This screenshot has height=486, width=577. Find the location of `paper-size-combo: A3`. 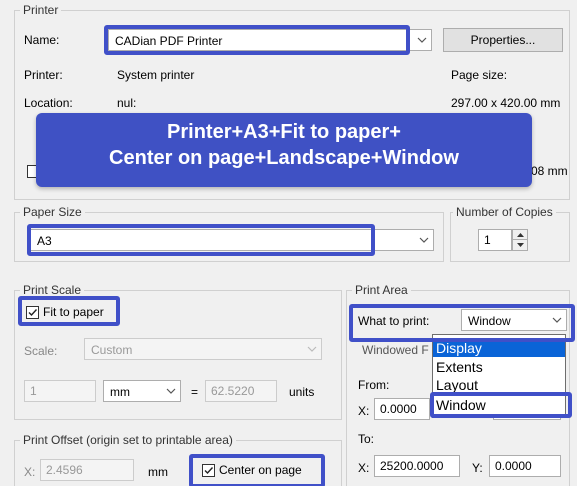

paper-size-combo: A3 is located at coordinates (232, 240).